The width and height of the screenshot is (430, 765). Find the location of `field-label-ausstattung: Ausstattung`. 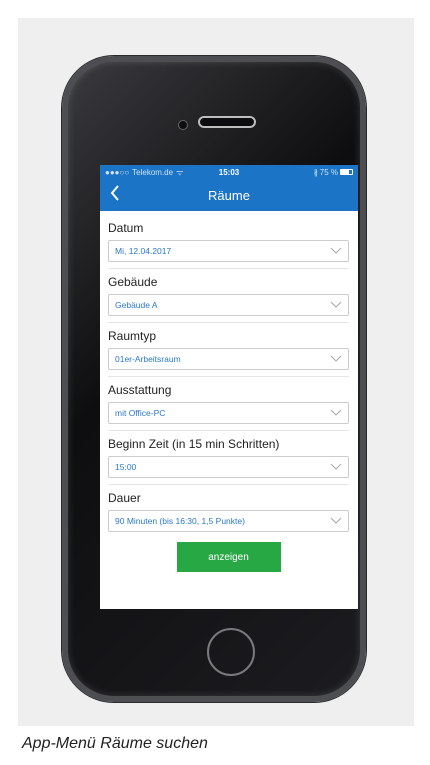

field-label-ausstattung: Ausstattung is located at coordinates (140, 390).